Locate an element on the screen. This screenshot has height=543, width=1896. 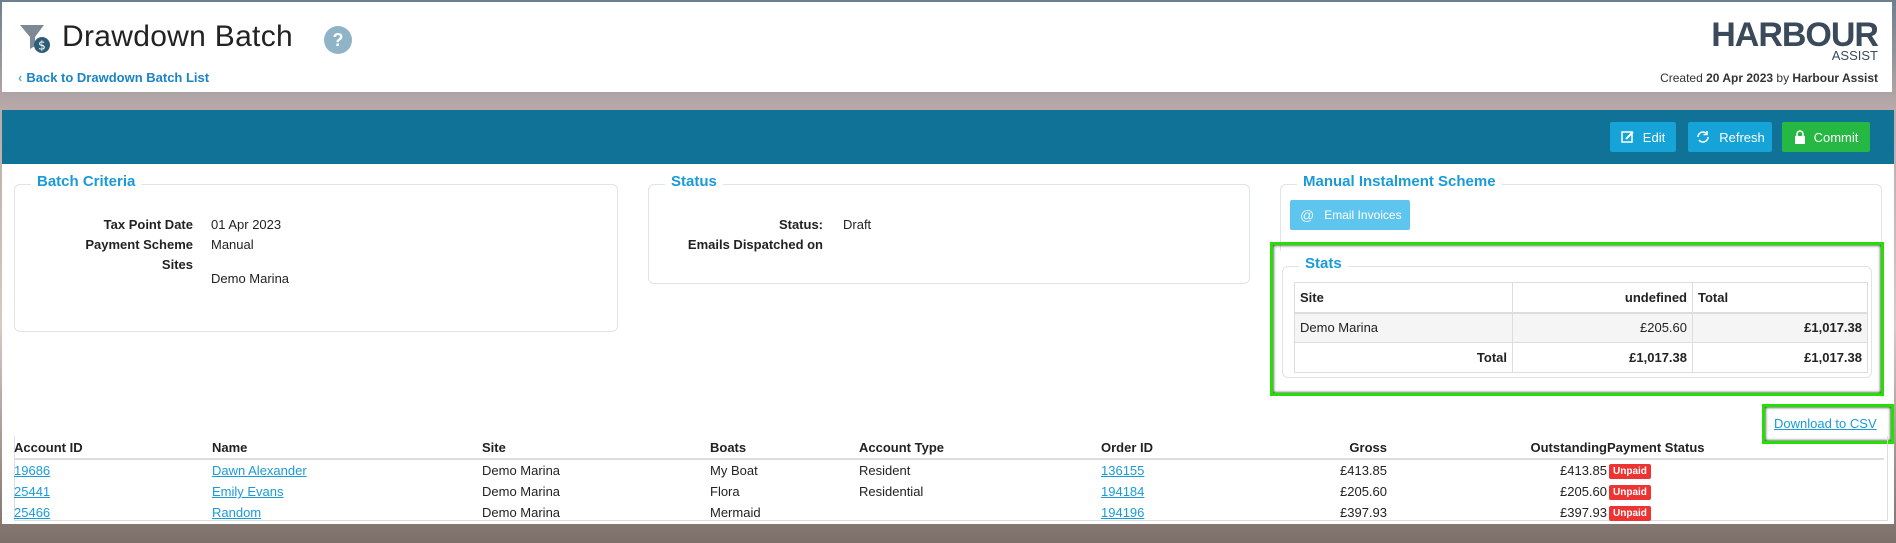
download-csv-link: Download to CSV is located at coordinates (1825, 423).